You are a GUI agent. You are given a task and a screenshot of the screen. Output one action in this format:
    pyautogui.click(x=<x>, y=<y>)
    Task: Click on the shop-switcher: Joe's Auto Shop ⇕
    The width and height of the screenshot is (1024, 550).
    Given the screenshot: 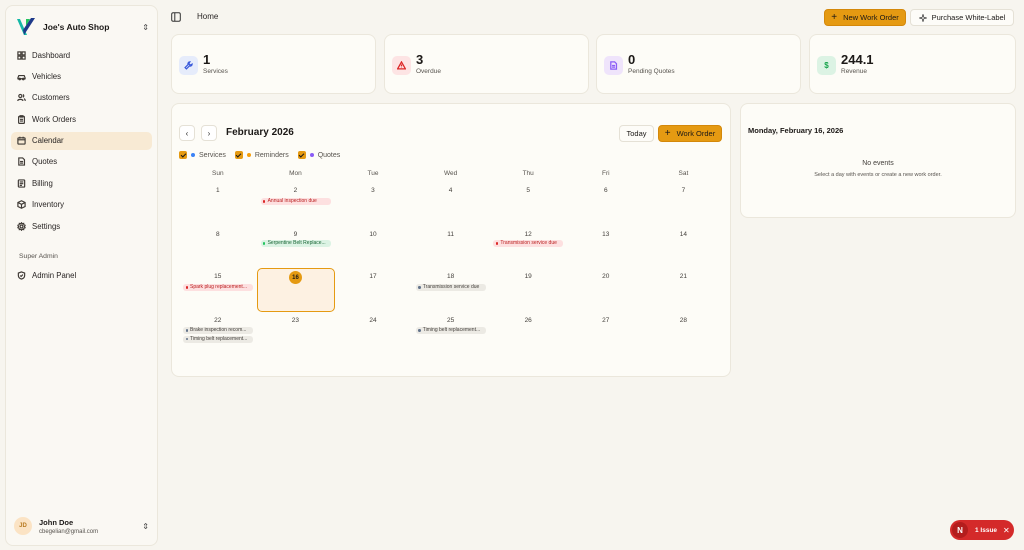 What is the action you would take?
    pyautogui.click(x=82, y=27)
    